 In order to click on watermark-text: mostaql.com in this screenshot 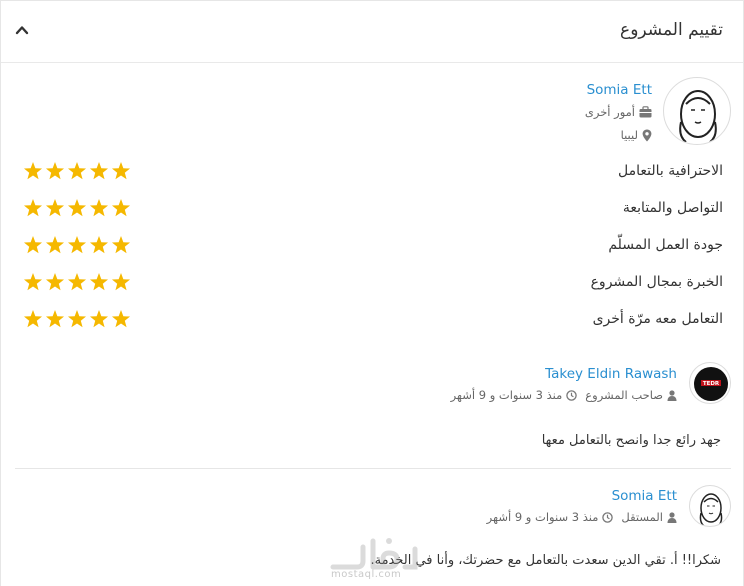, I will do `click(366, 574)`.